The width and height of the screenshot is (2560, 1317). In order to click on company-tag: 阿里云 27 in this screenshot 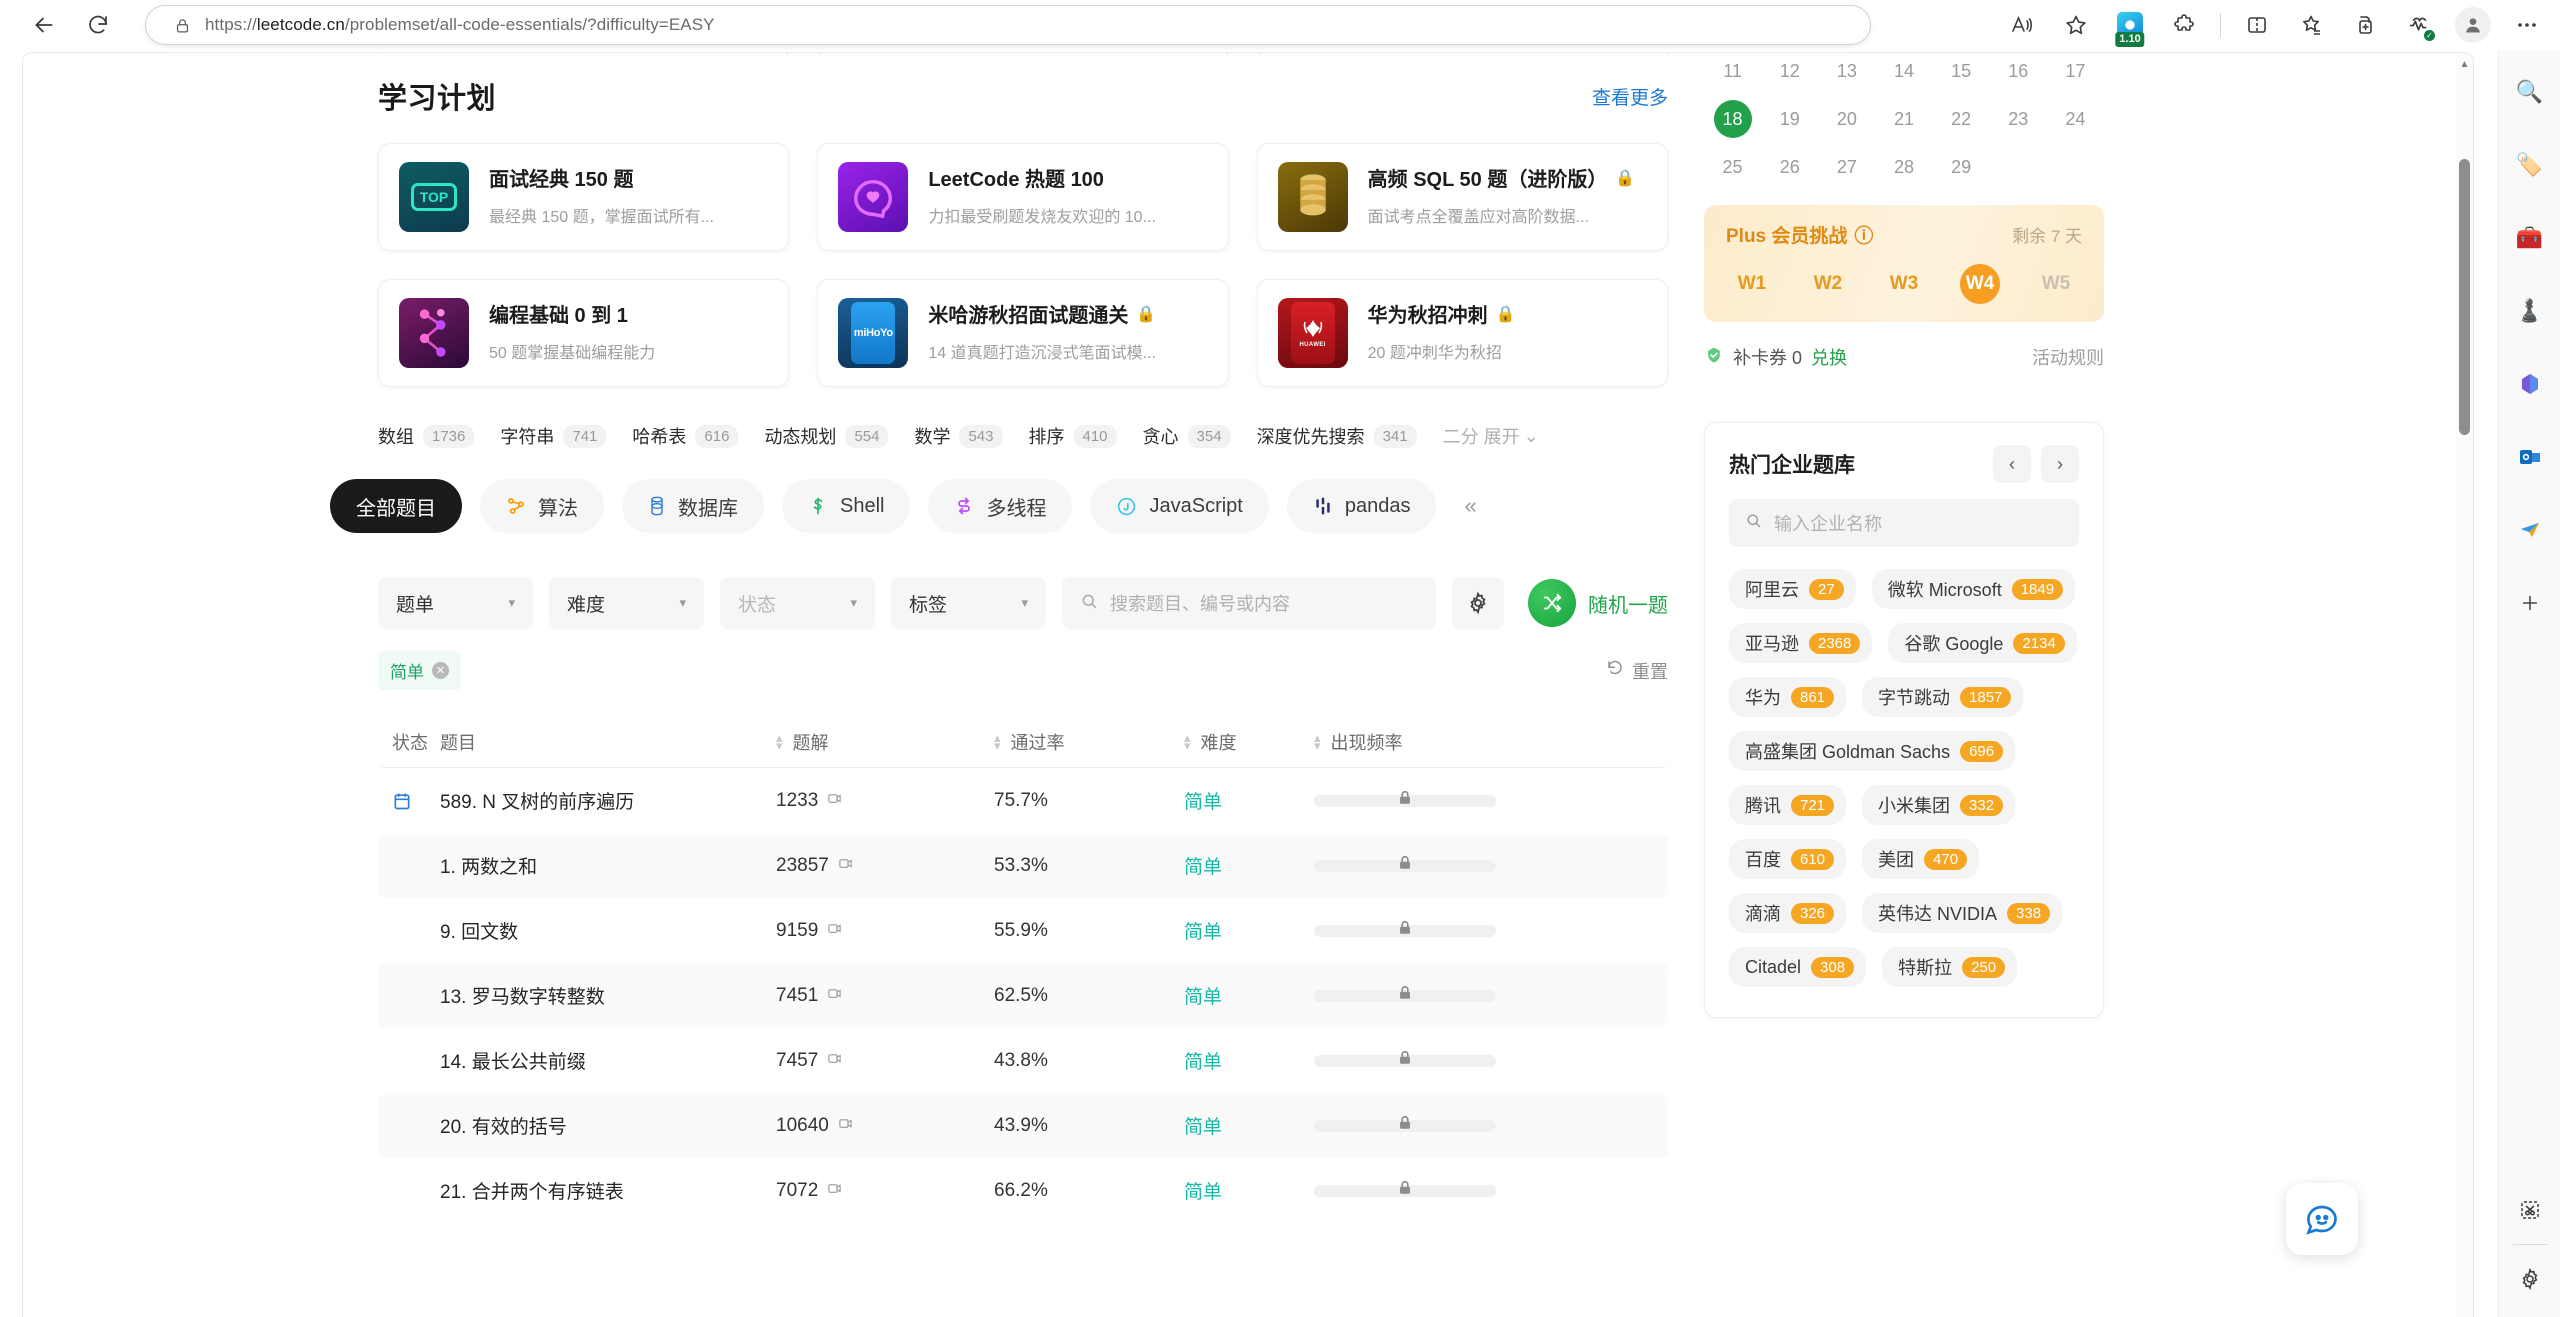, I will do `click(1792, 589)`.